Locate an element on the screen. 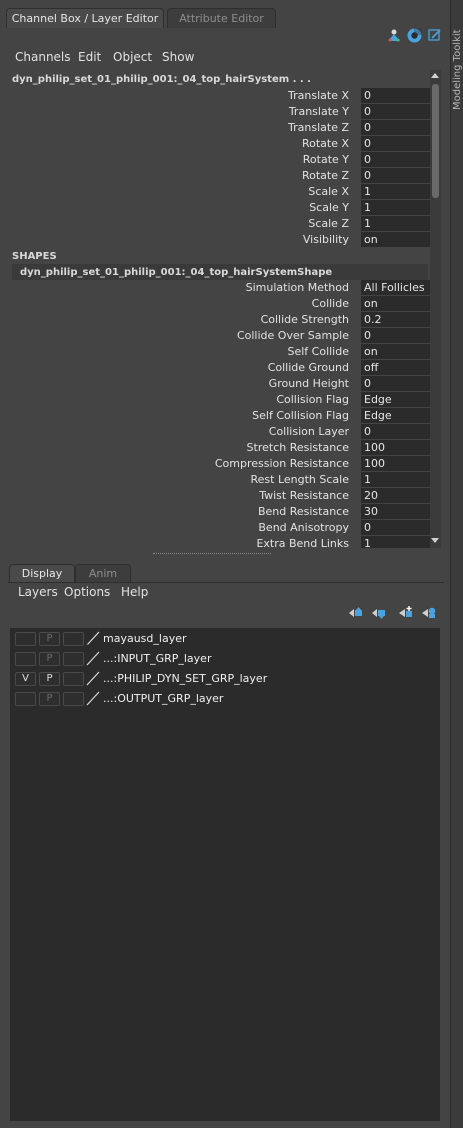 Image resolution: width=463 pixels, height=1128 pixels. sync-icon is located at coordinates (414, 37).